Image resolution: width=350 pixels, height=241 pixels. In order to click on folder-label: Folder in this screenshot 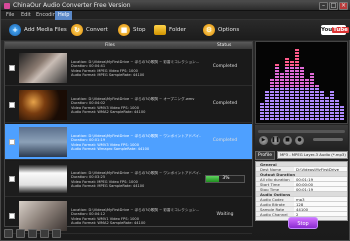, I will do `click(177, 30)`.